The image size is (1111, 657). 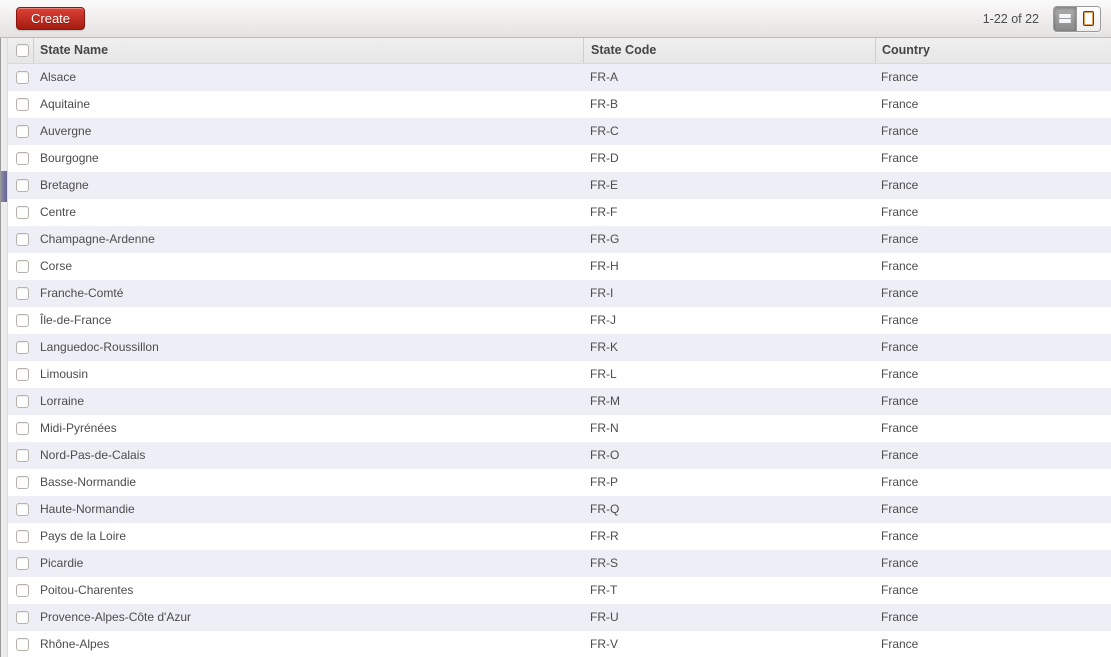 I want to click on table-row: Pays de la Loire FR-R France, so click(x=559, y=536).